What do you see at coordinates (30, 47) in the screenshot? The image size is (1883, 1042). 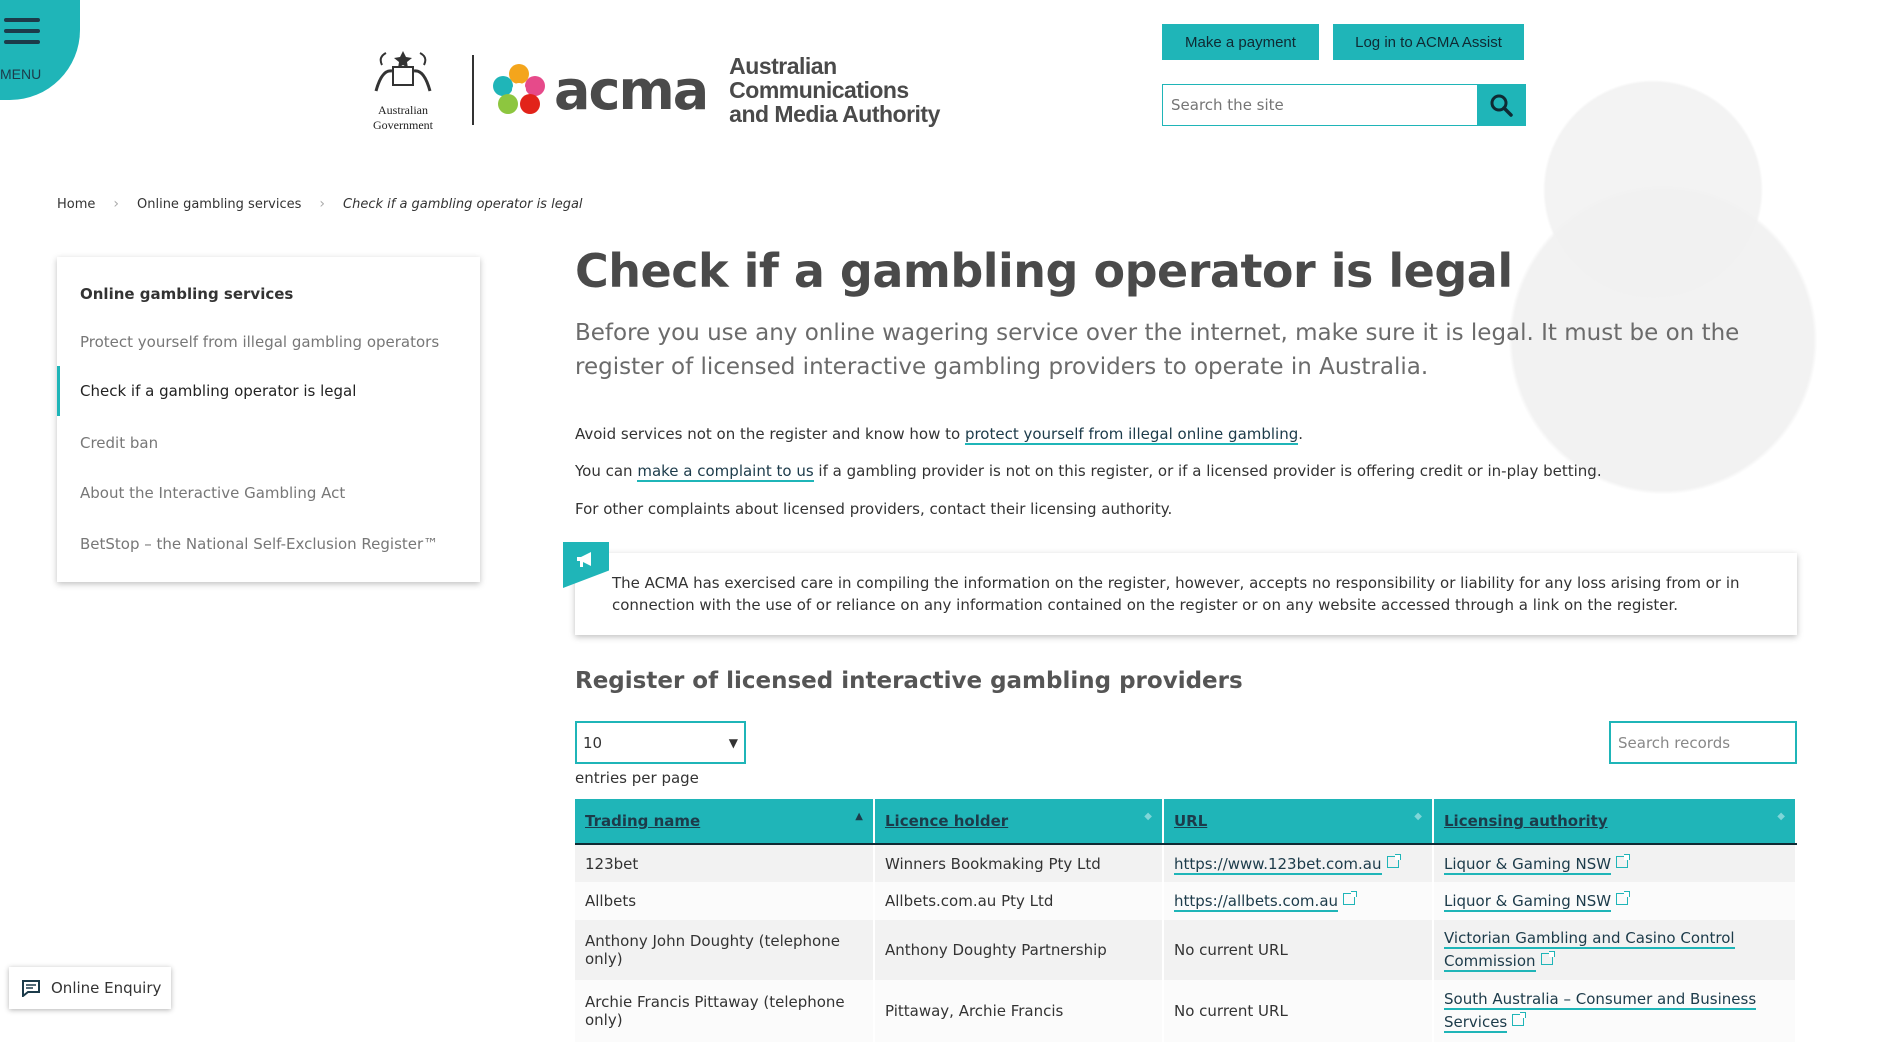 I see `menu-button: MENU` at bounding box center [30, 47].